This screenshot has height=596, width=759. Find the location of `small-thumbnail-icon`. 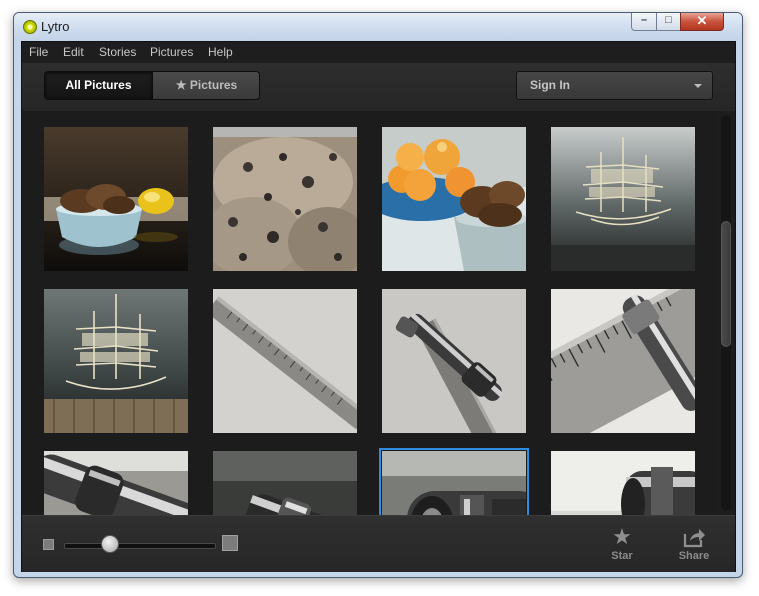

small-thumbnail-icon is located at coordinates (48, 544).